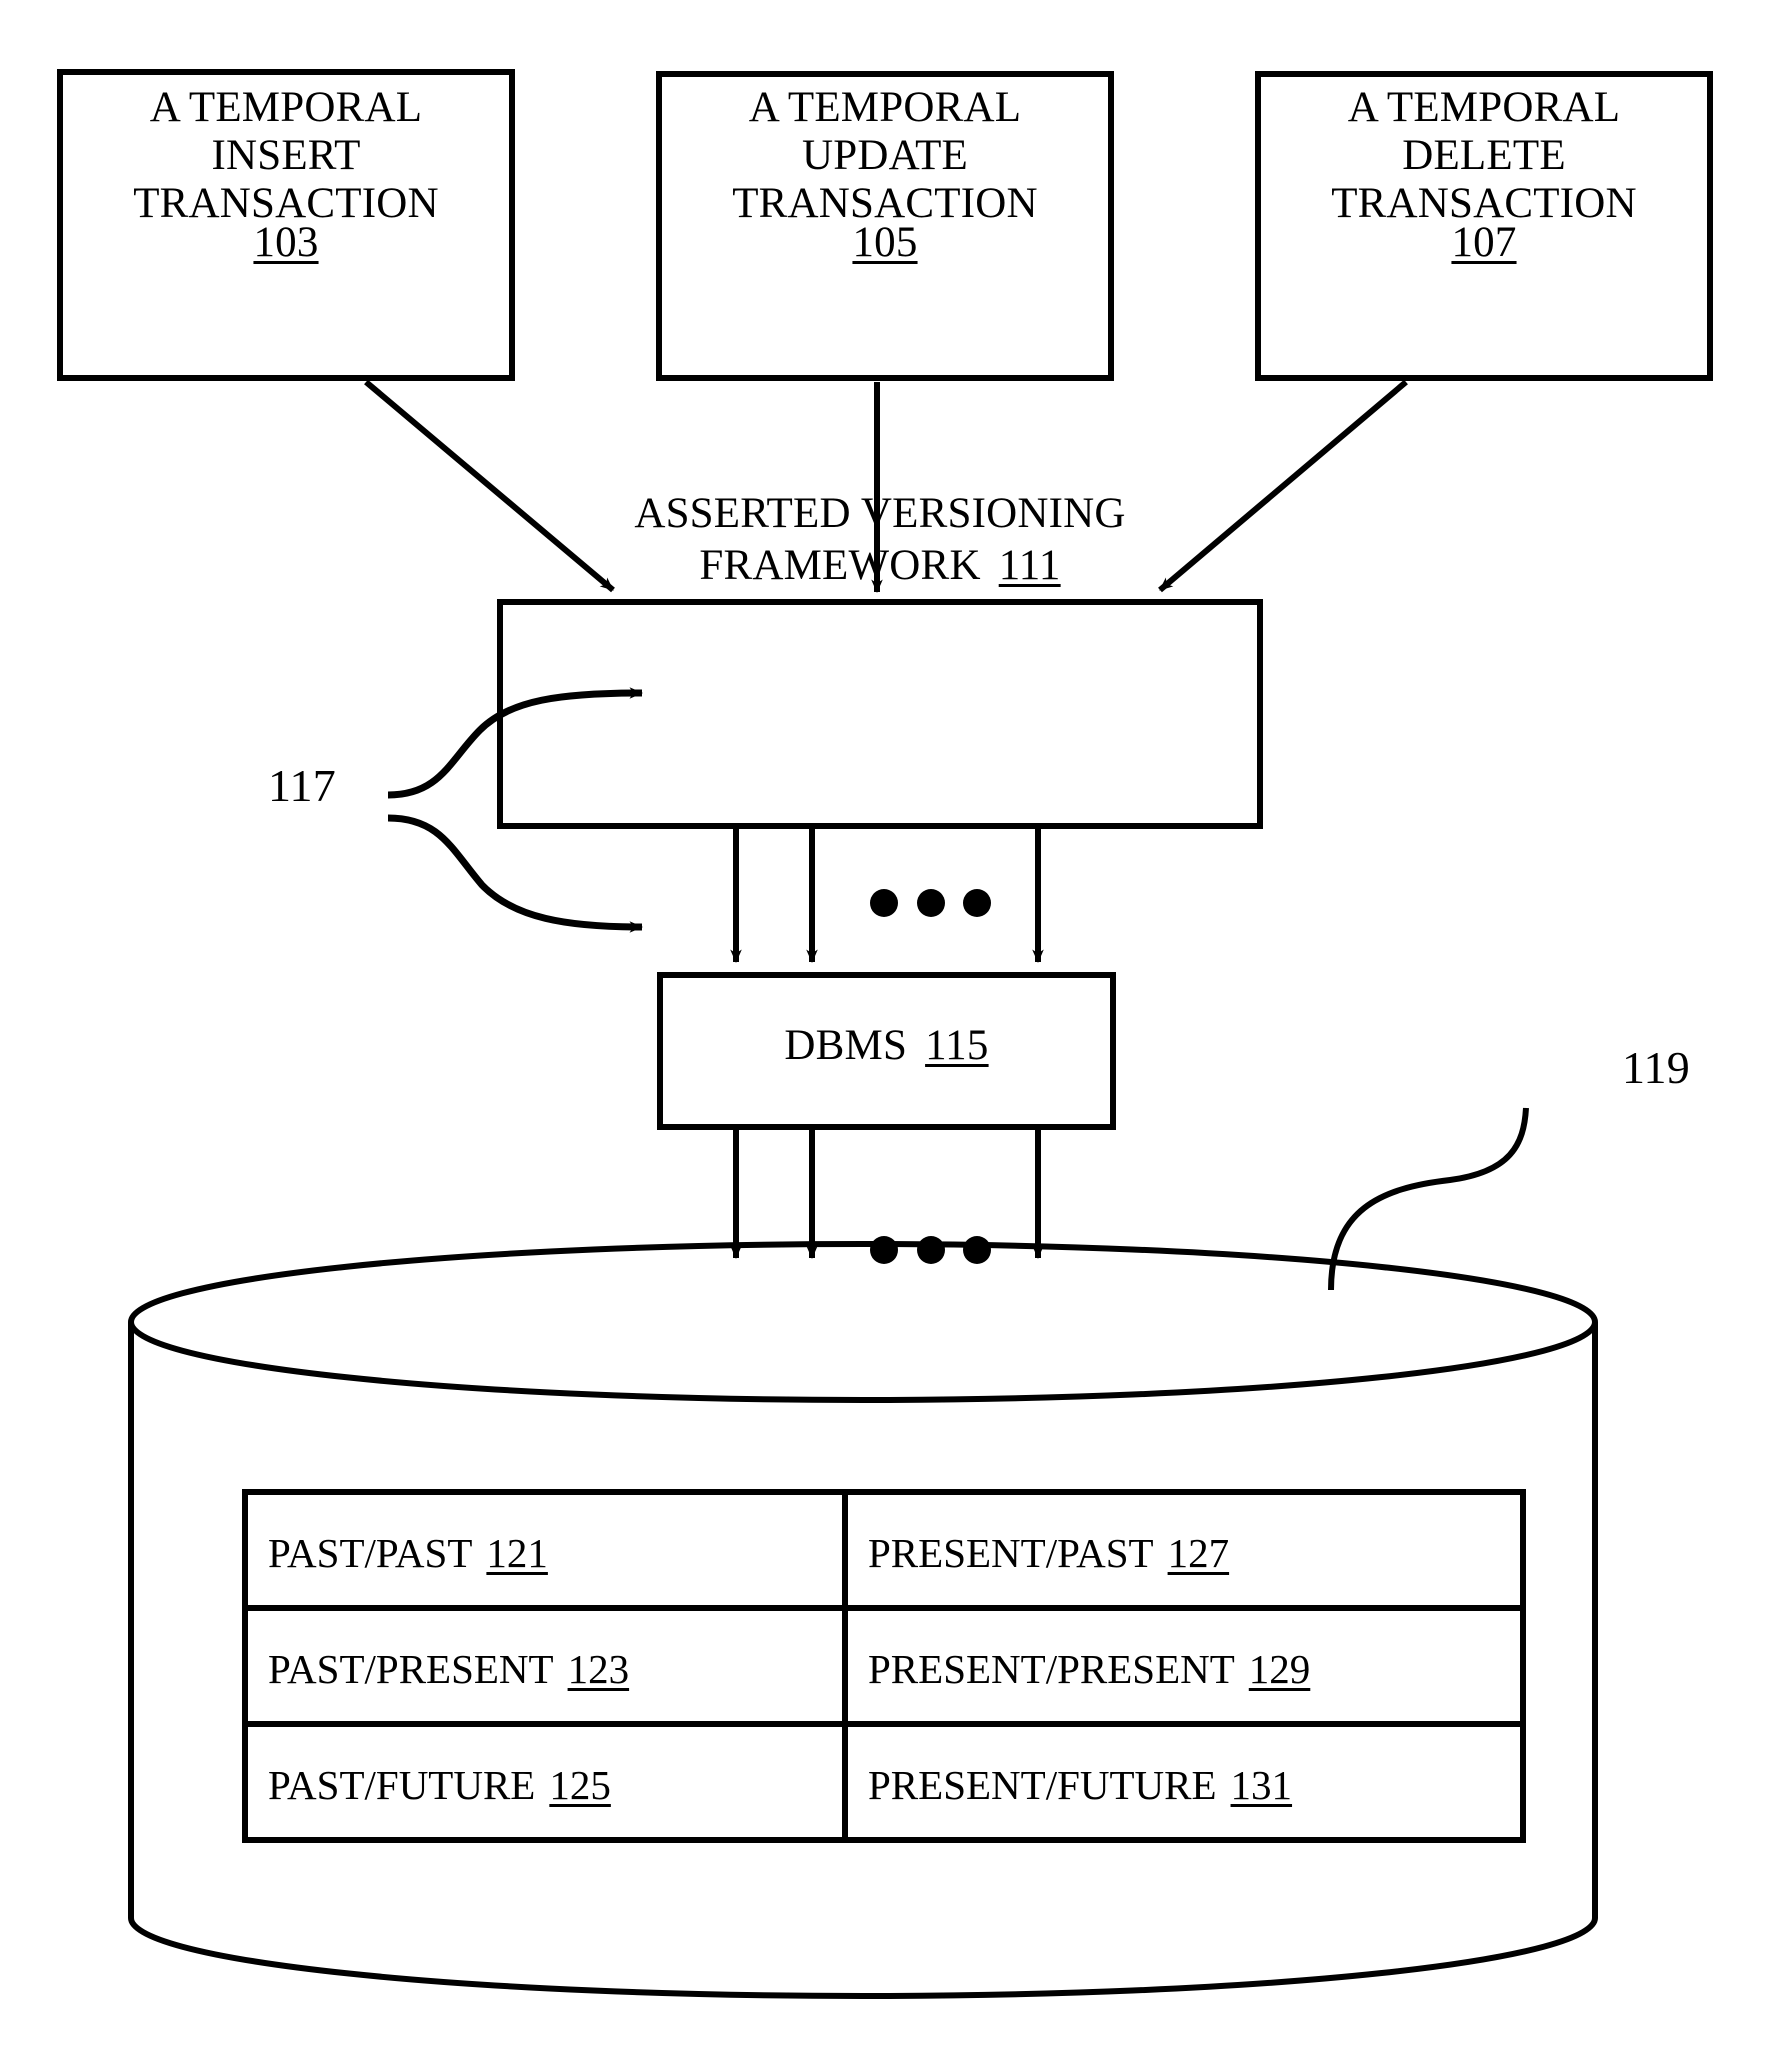 The image size is (1776, 2060). I want to click on ref-number-131: 131, so click(1261, 1785).